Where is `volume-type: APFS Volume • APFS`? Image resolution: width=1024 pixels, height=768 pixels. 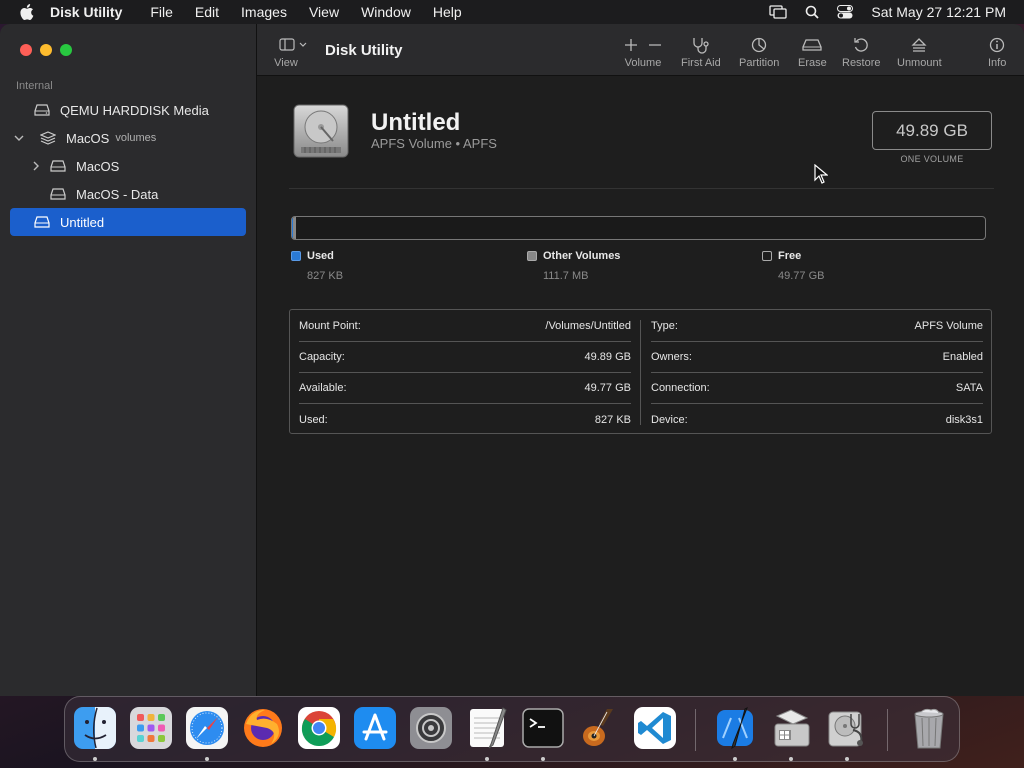 volume-type: APFS Volume • APFS is located at coordinates (434, 143).